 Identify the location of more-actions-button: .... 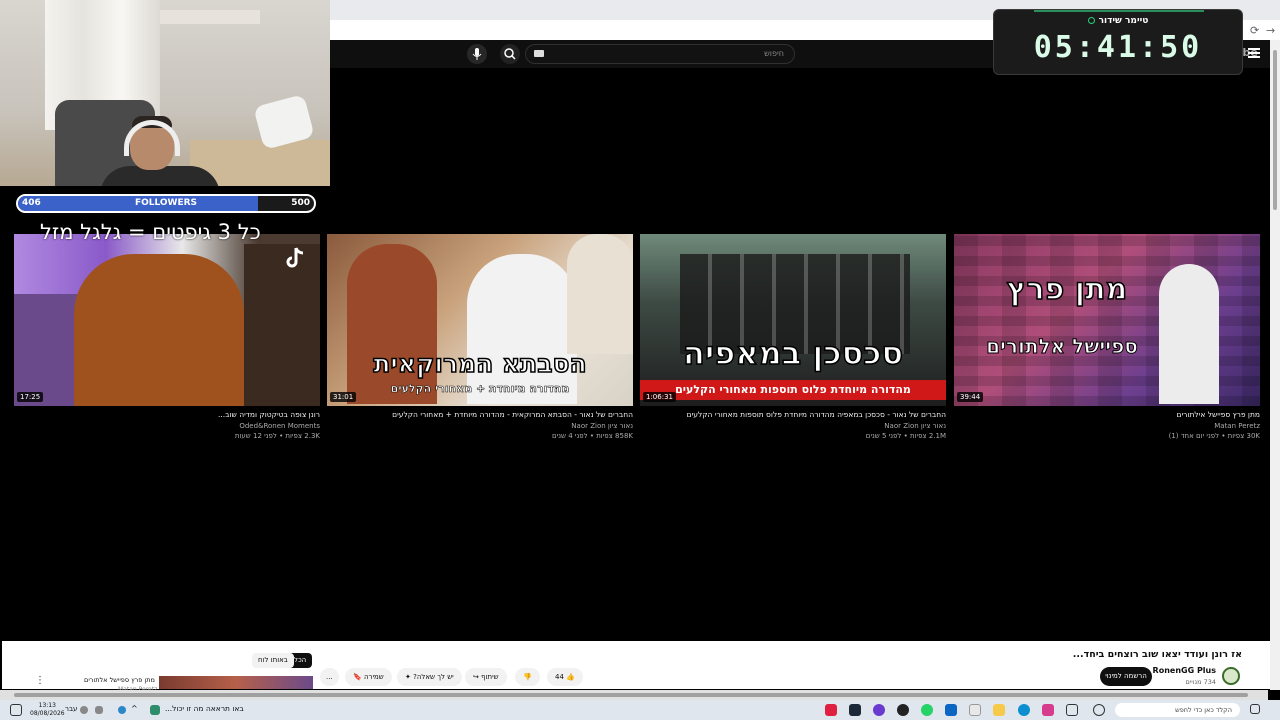
(329, 677).